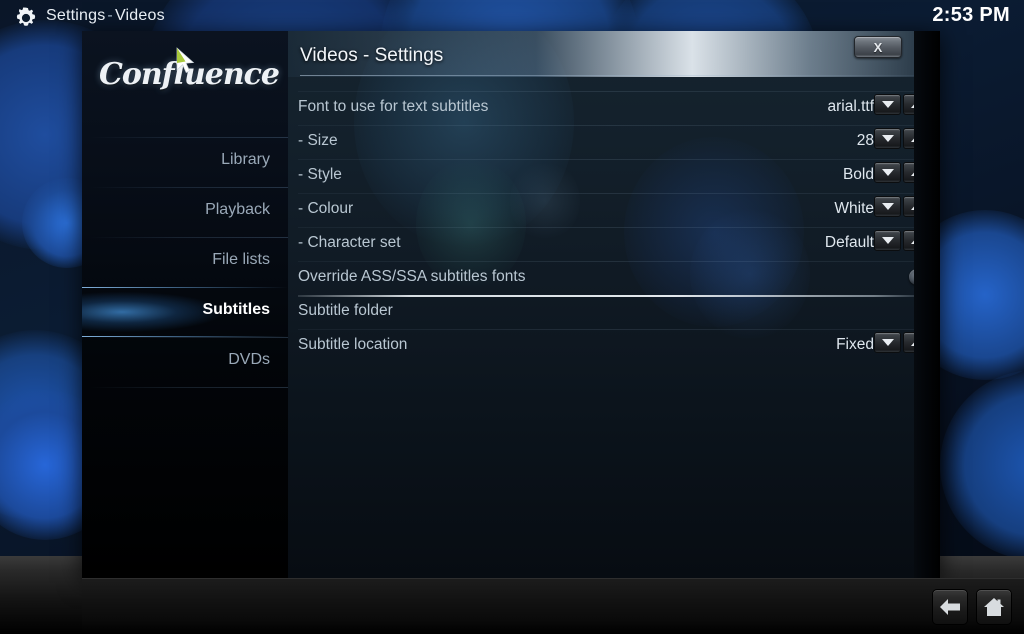  I want to click on setting-label: - Colour, so click(326, 208).